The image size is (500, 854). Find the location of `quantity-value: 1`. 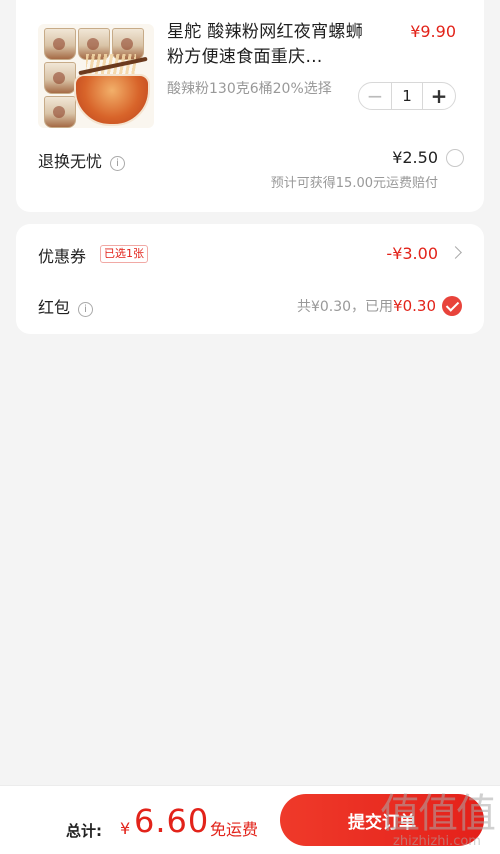

quantity-value: 1 is located at coordinates (407, 96).